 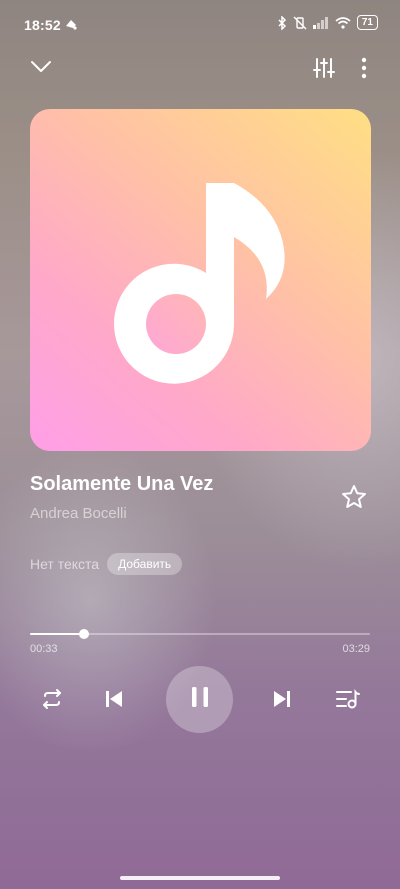 What do you see at coordinates (44, 649) in the screenshot?
I see `current-time: 00:33` at bounding box center [44, 649].